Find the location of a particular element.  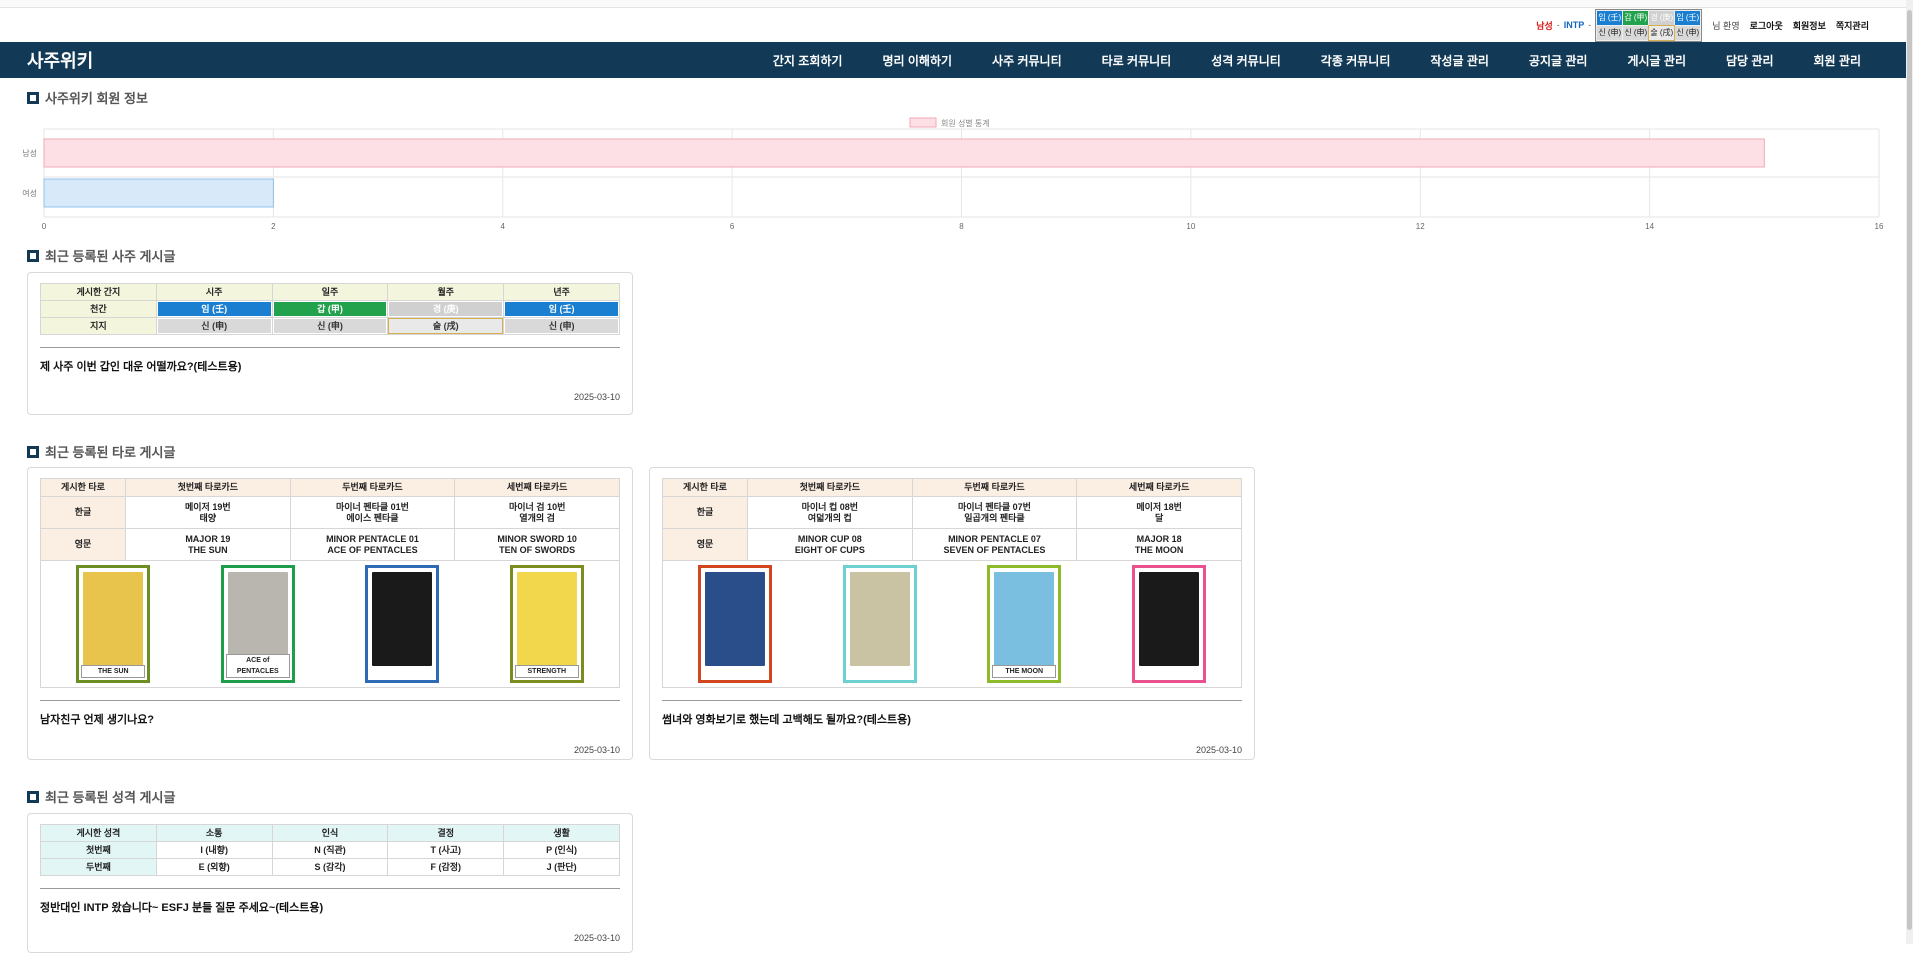

nav-item-ganji: 간지 조회하기 is located at coordinates (808, 60).